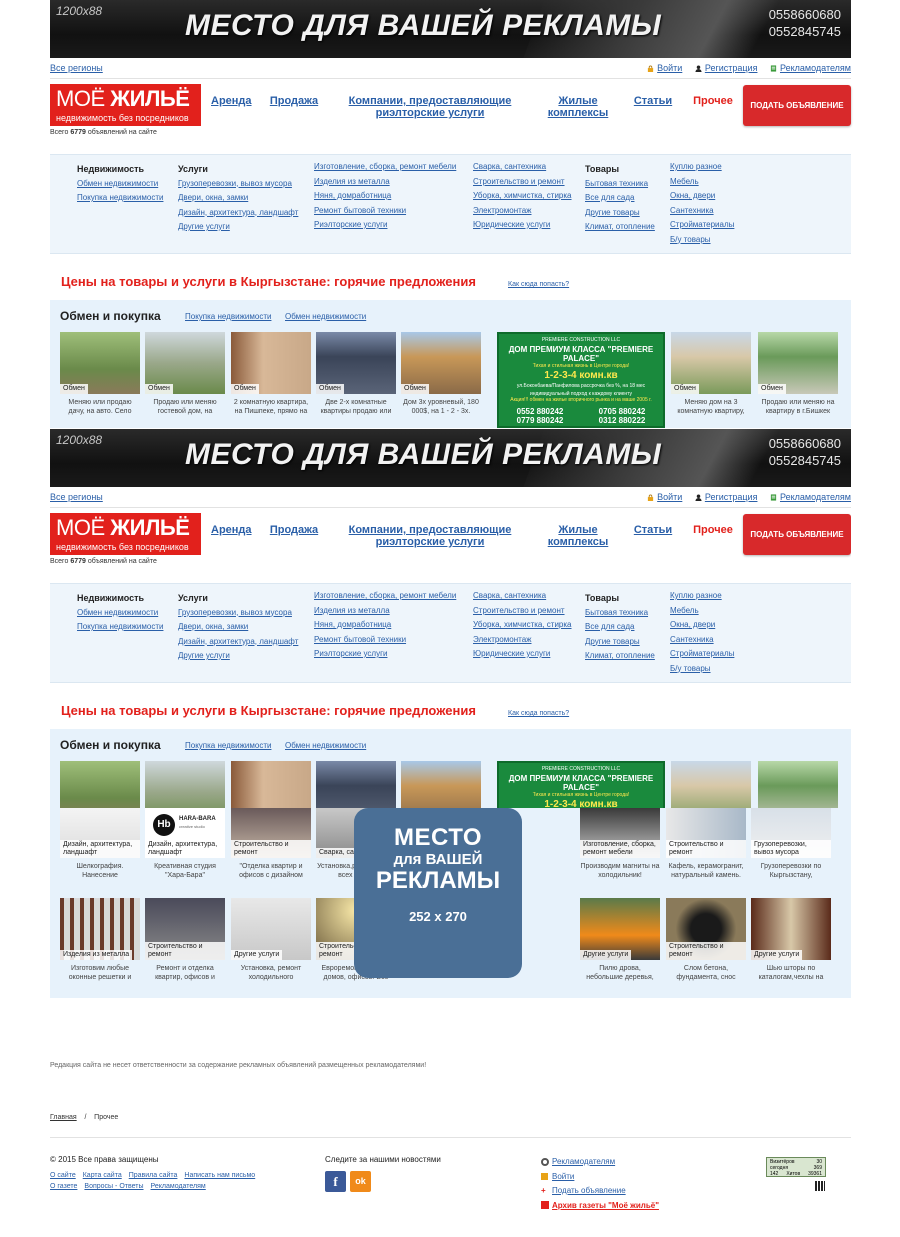 The image size is (900, 1237). I want to click on offer-card: Обмен Меняю дом на 3 комнатную квартиру,, so click(711, 374).